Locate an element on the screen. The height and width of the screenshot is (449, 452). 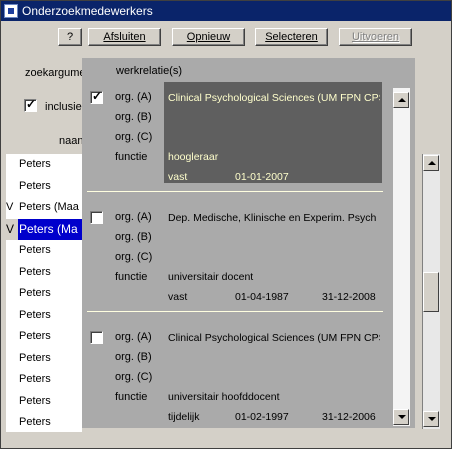
end-date-value: 31-12-2006 is located at coordinates (357, 416).